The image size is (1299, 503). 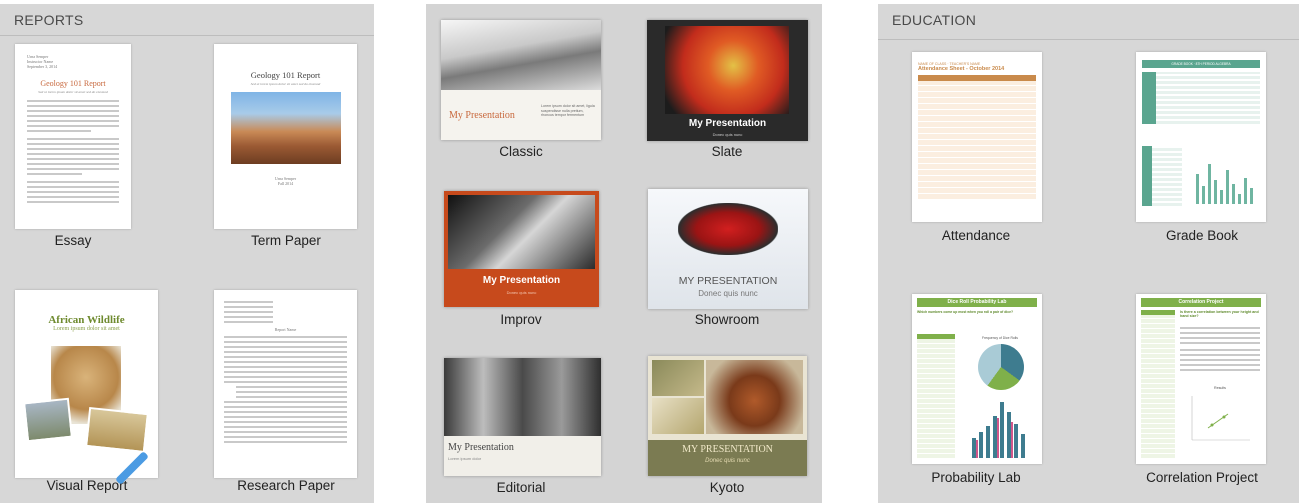 I want to click on kyoto-slide-subtitle: Donec quis nunc, so click(x=727, y=461).